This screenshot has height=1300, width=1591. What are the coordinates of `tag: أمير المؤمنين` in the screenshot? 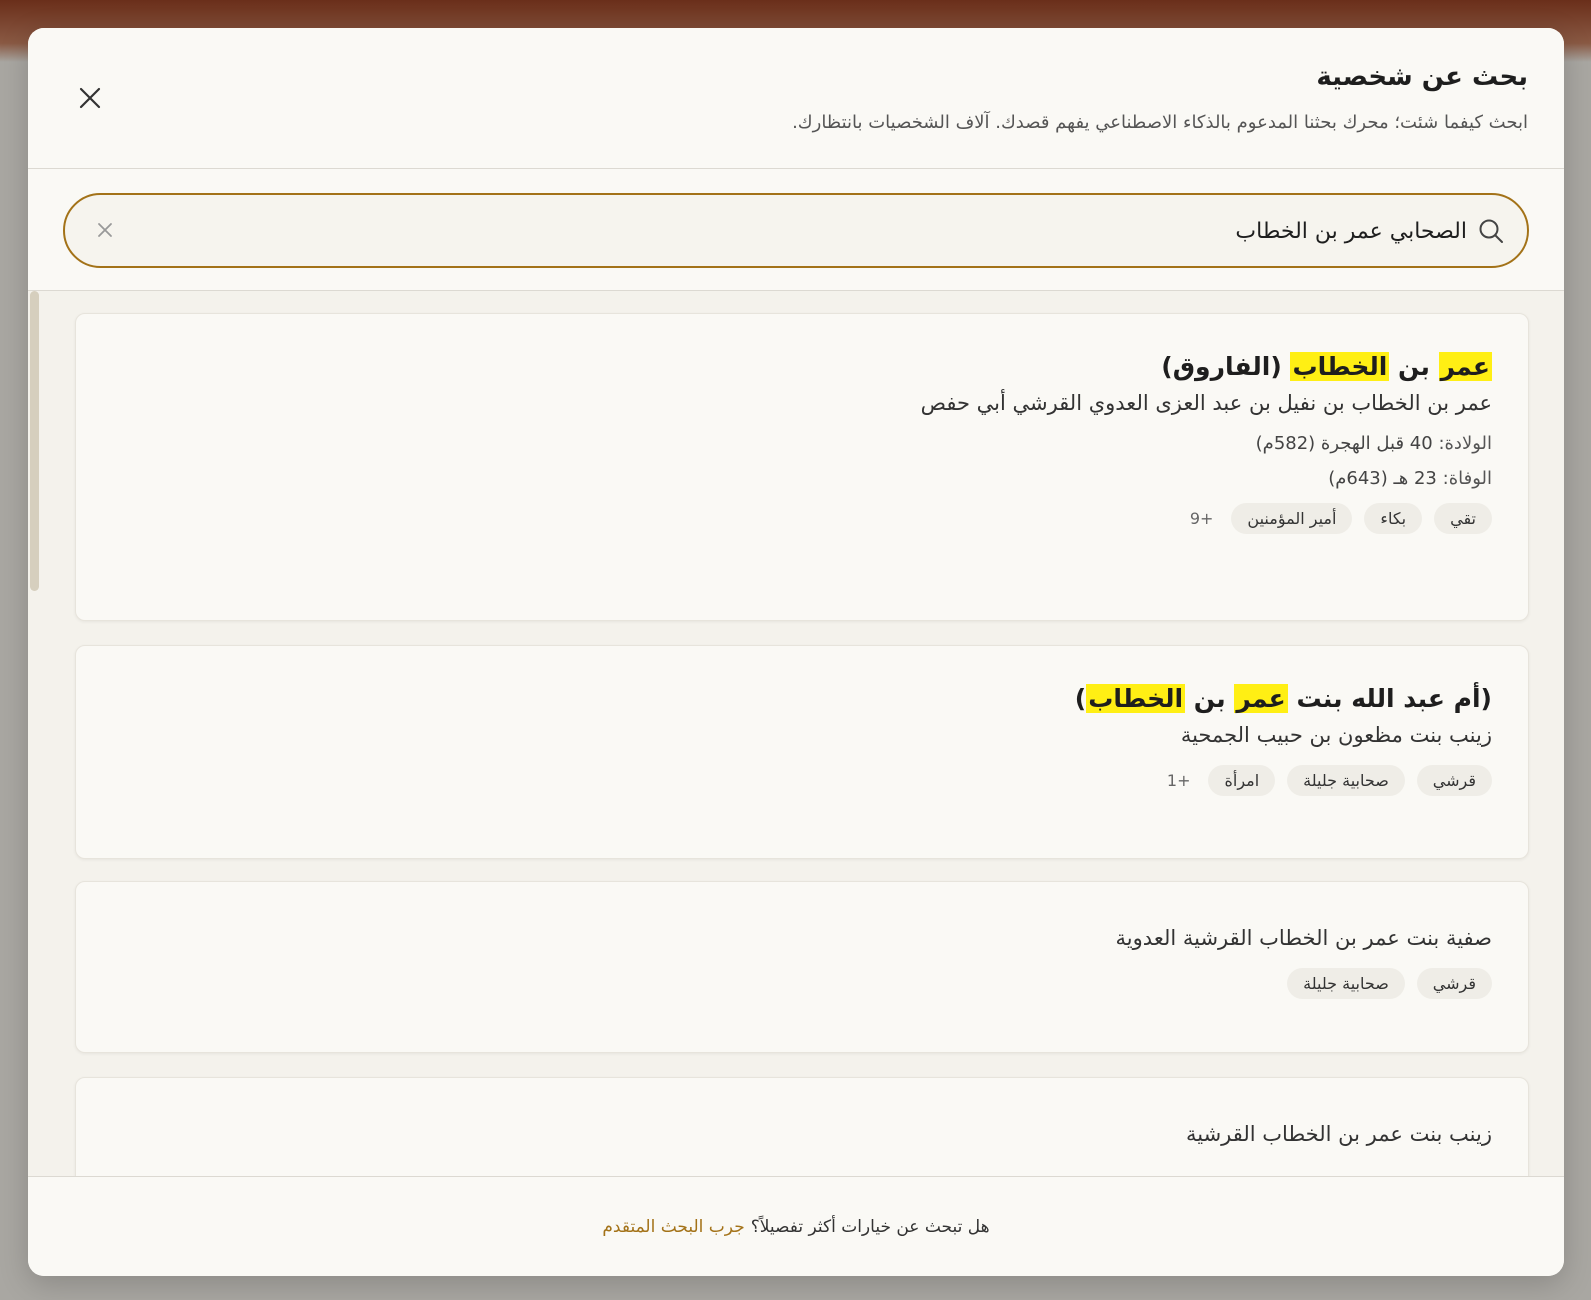 It's located at (1292, 518).